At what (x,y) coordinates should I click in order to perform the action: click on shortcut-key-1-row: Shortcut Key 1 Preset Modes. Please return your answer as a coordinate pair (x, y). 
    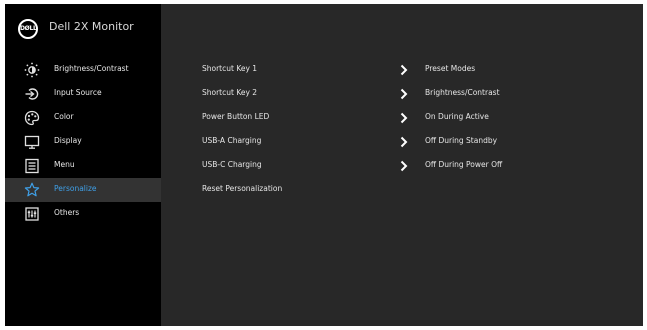
    Looking at the image, I should click on (402, 70).